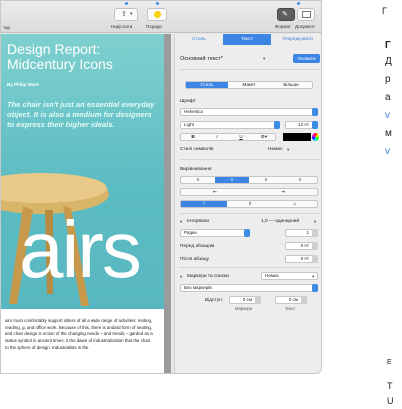 This screenshot has width=402, height=409. What do you see at coordinates (199, 39) in the screenshot?
I see `tab-style: Стиль` at bounding box center [199, 39].